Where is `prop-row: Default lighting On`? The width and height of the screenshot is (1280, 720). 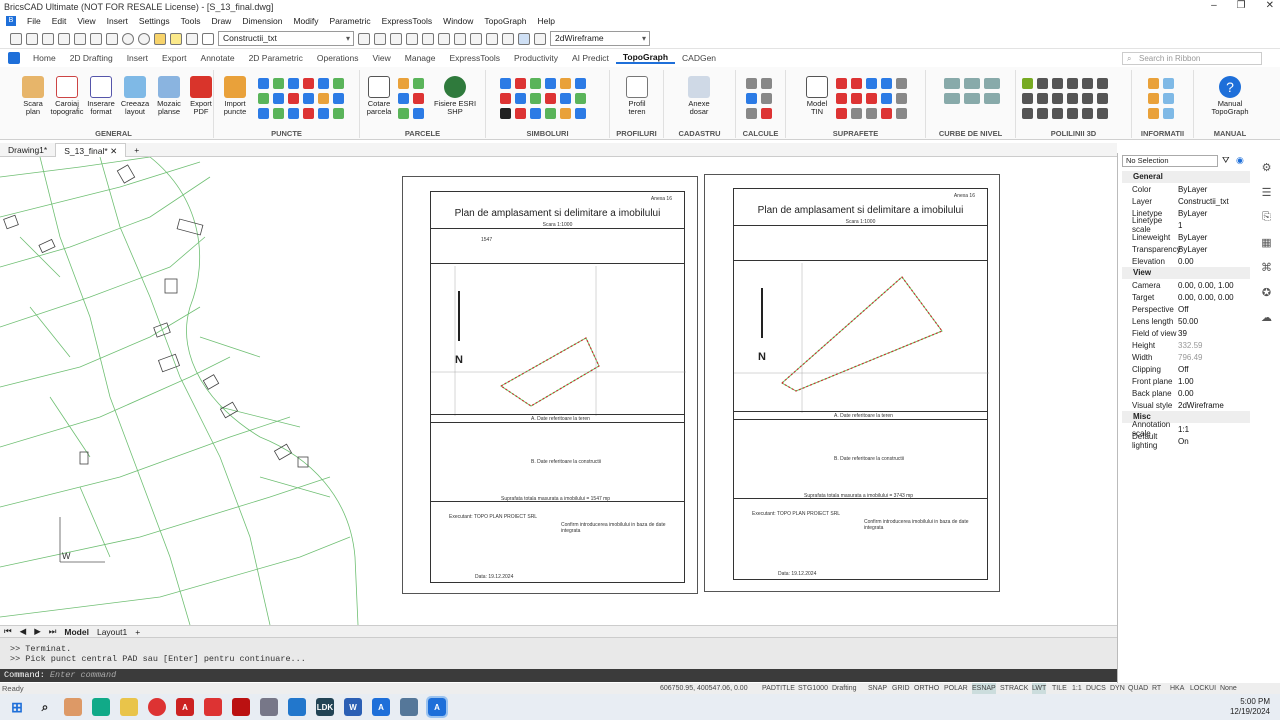
prop-row: Default lighting On is located at coordinates (1186, 441).